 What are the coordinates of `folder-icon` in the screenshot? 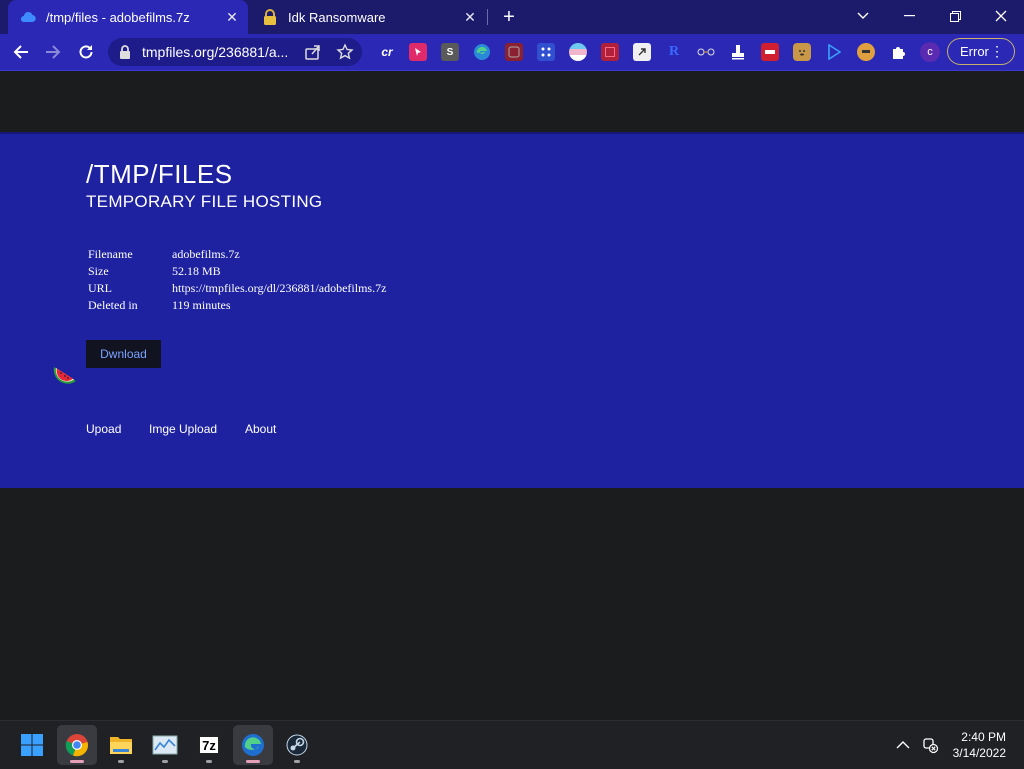 It's located at (121, 745).